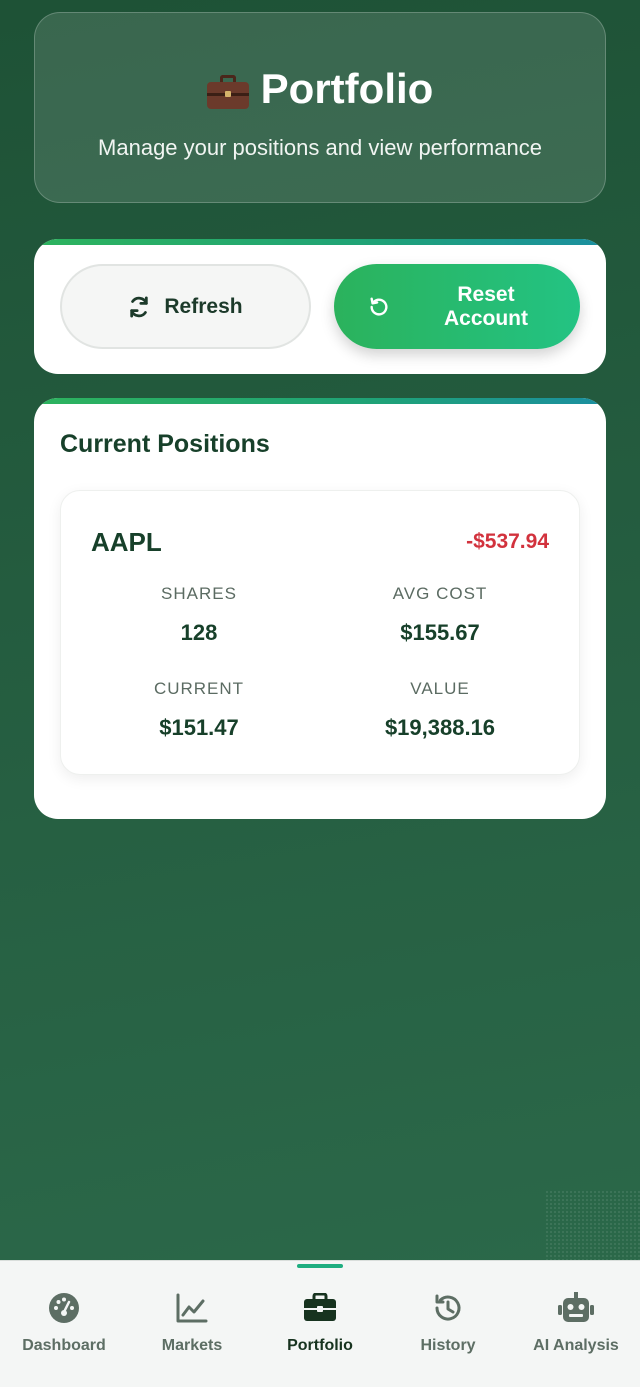 This screenshot has height=1387, width=640. I want to click on shares-label: SHARES, so click(199, 593).